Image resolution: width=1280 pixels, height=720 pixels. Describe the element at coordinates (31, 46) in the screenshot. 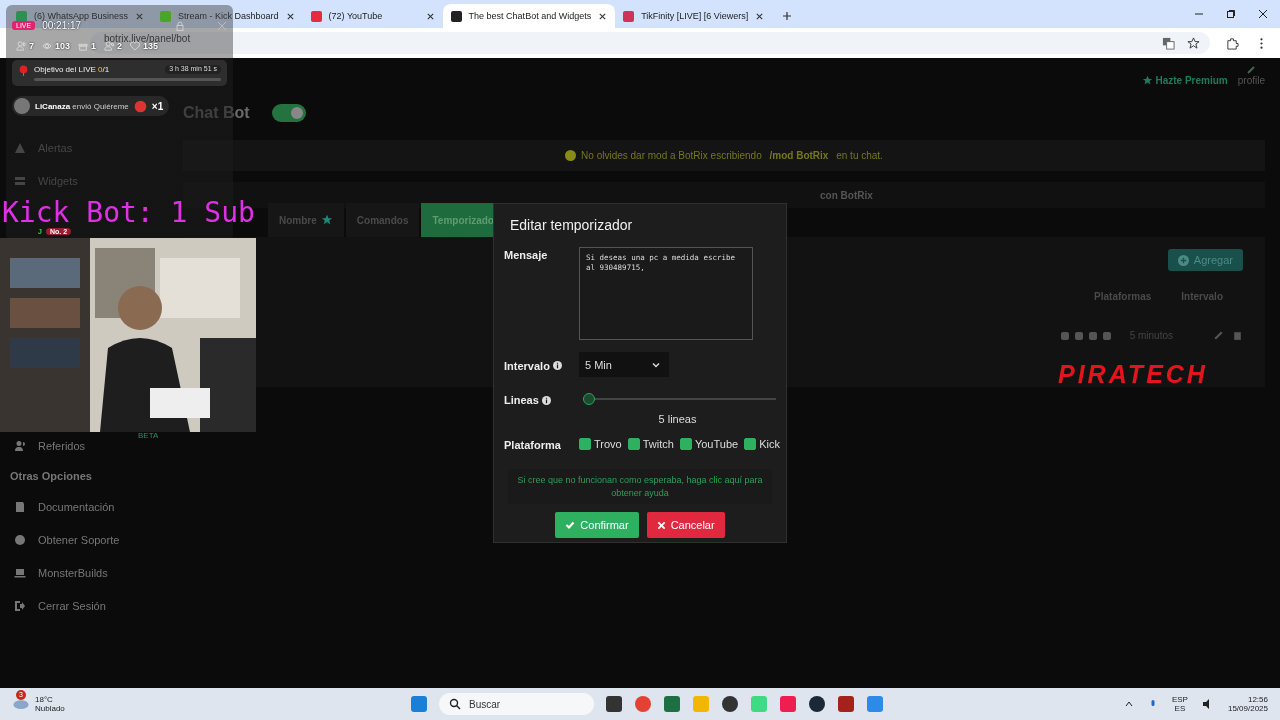

I see `stat-count: 7` at that location.